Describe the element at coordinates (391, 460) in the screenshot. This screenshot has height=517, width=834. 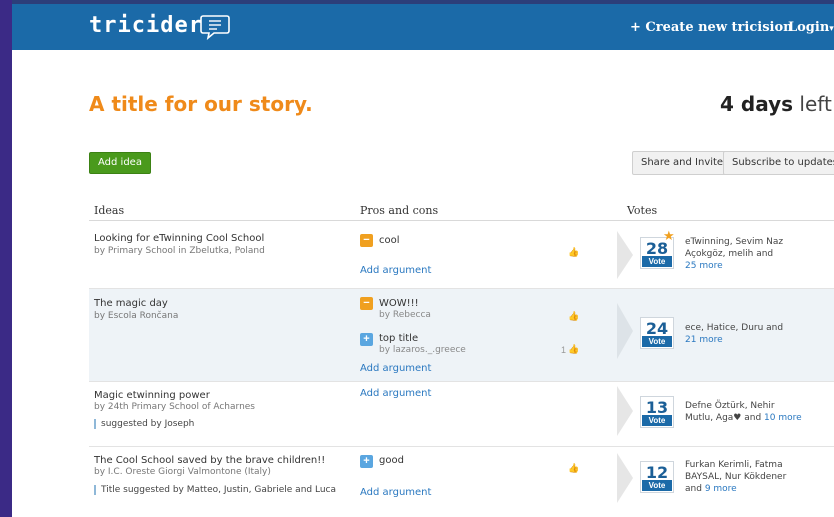
I see `argument-text: good` at that location.